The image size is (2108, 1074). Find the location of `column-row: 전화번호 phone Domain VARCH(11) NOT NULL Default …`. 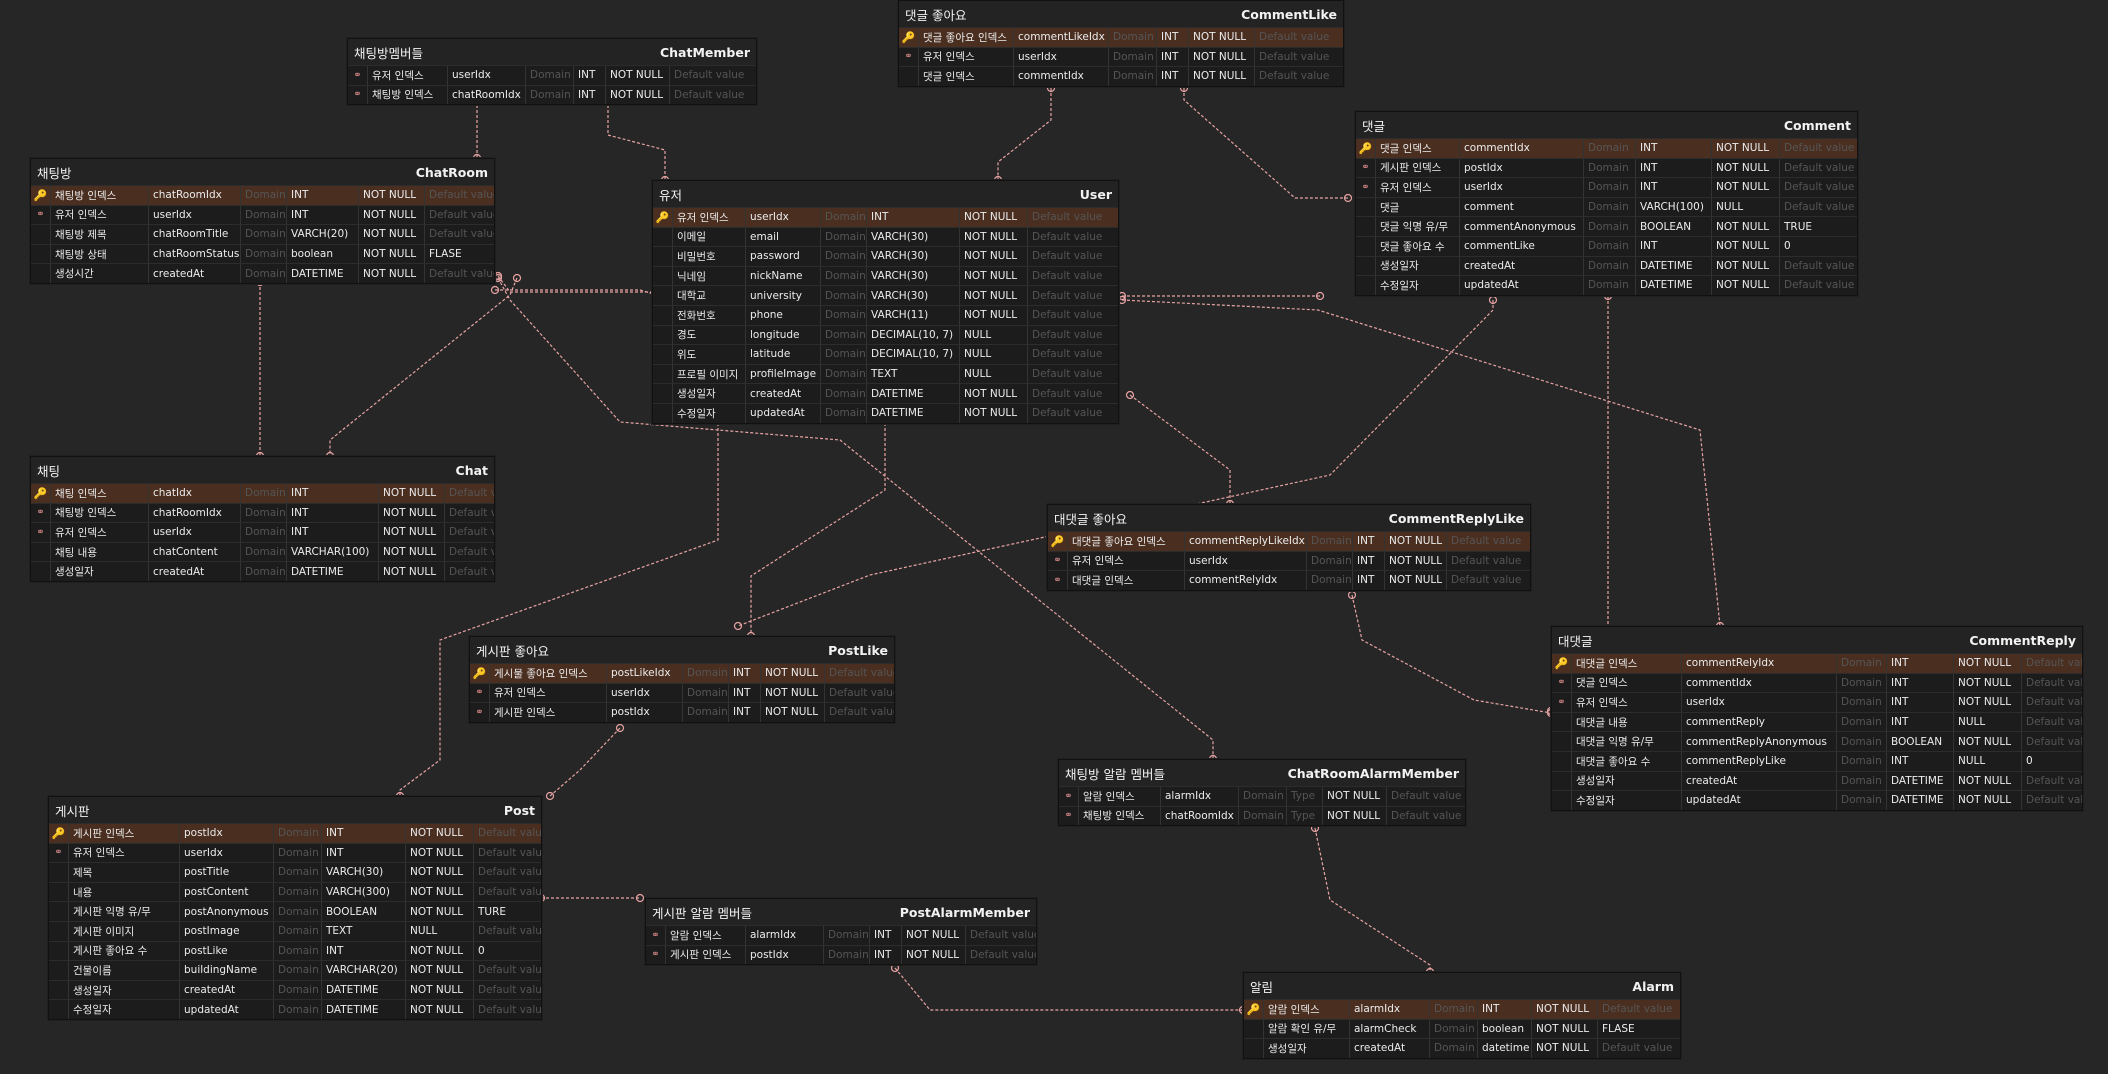

column-row: 전화번호 phone Domain VARCH(11) NOT NULL Default … is located at coordinates (885, 314).